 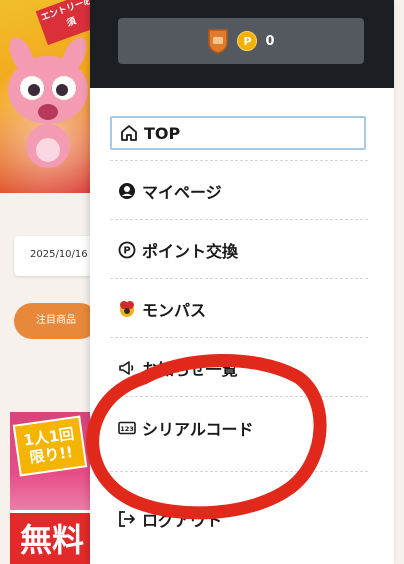 I want to click on svg-text: P, so click(x=126, y=251).